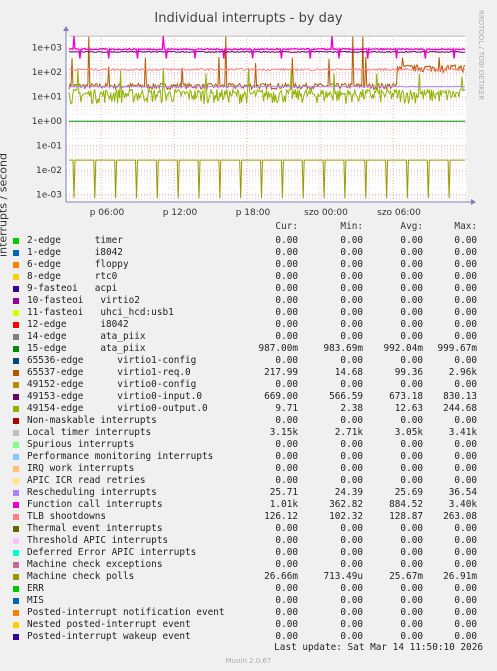 The height and width of the screenshot is (671, 497). Describe the element at coordinates (180, 213) in the screenshot. I see `x-tick-label: p 12:00` at that location.